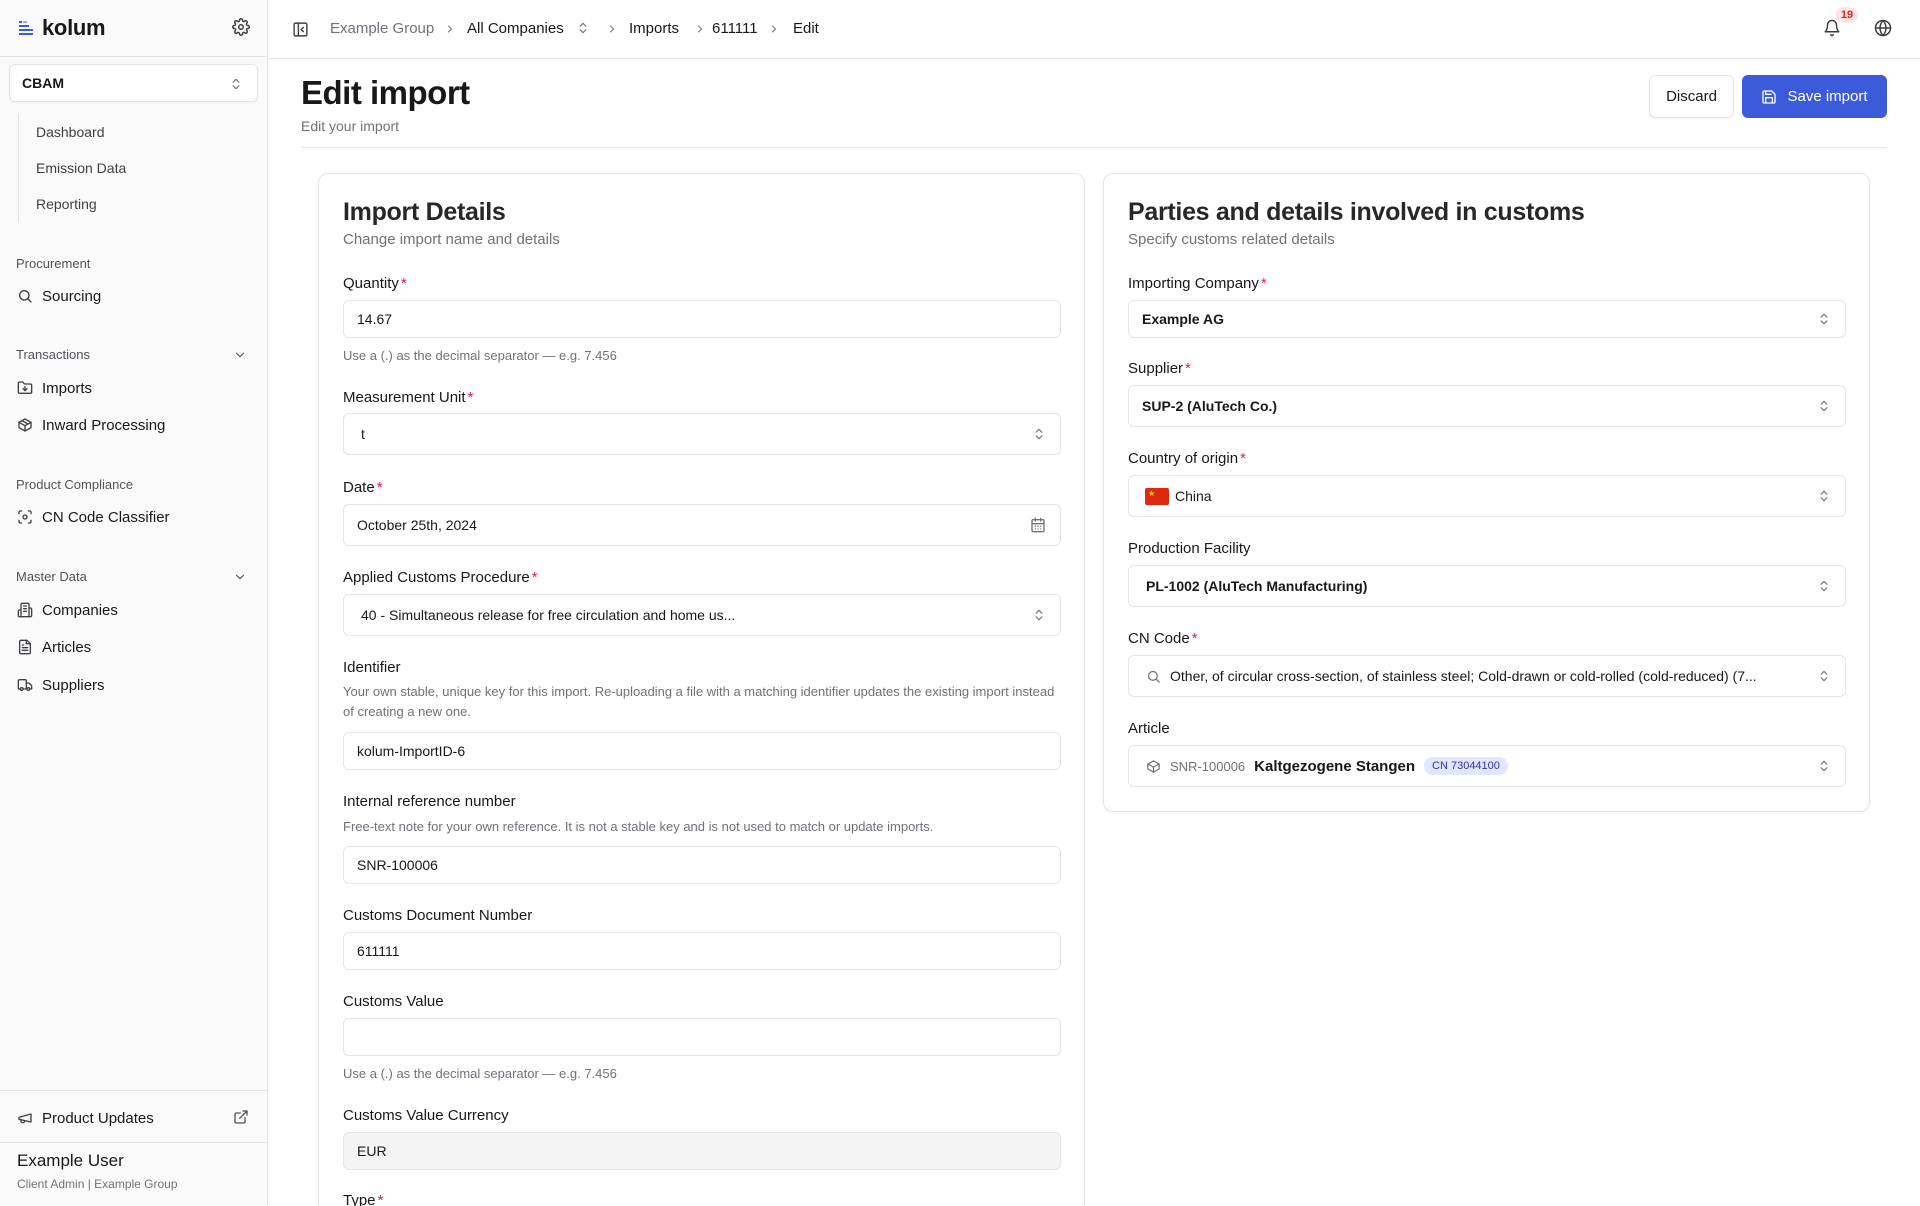  Describe the element at coordinates (385, 92) in the screenshot. I see `page-title: Edit import` at that location.